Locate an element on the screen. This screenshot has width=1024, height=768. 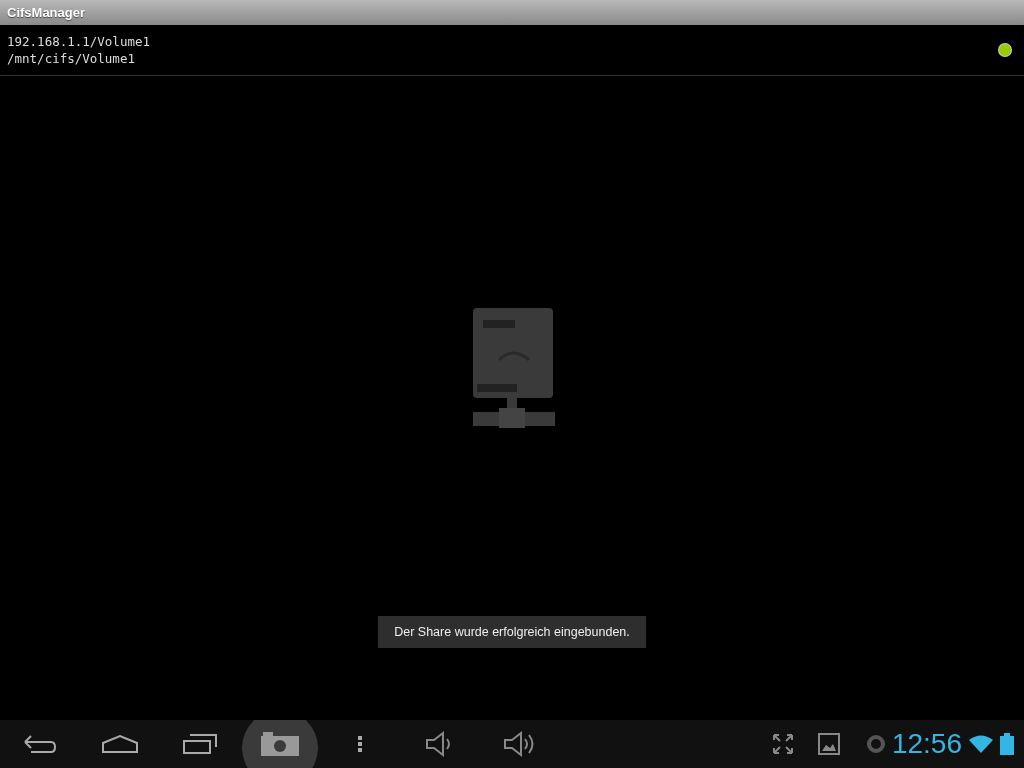
mount-point: /mnt/cifs/Volume1 is located at coordinates (71, 58).